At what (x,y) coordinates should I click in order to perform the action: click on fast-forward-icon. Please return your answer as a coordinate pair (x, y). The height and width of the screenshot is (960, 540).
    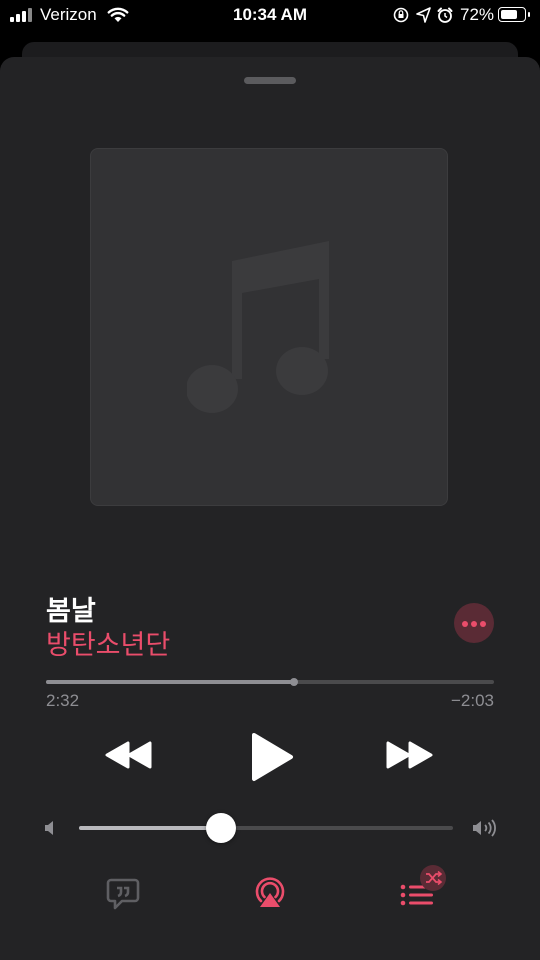
    Looking at the image, I should click on (409, 755).